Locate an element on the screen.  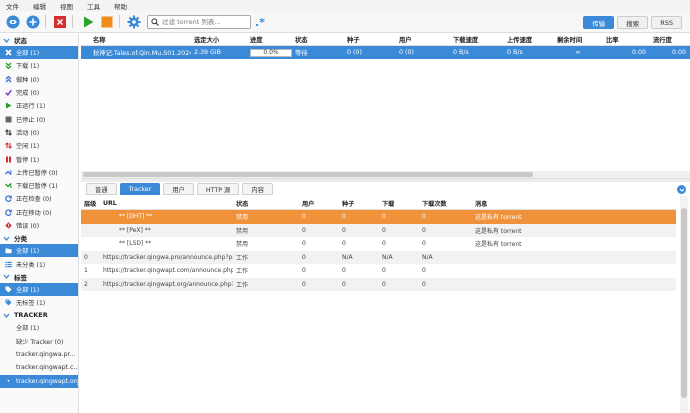
tag-header: 标签 is located at coordinates (39, 277).